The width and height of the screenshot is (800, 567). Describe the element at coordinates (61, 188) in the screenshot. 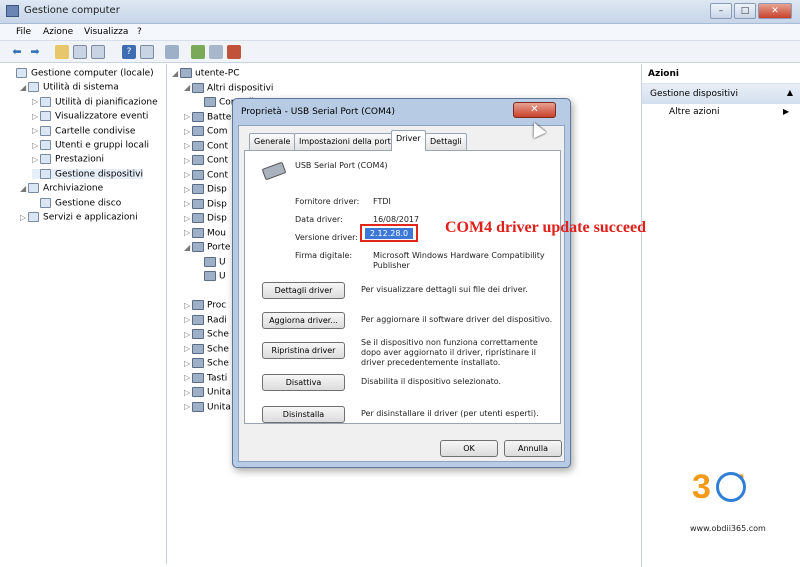

I see `left-tree-item: ◢ Archiviazione` at that location.